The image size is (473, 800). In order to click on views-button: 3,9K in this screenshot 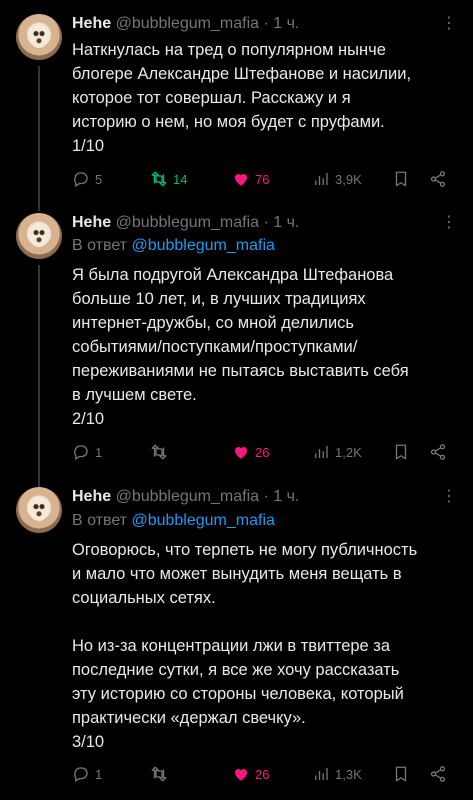, I will do `click(337, 179)`.